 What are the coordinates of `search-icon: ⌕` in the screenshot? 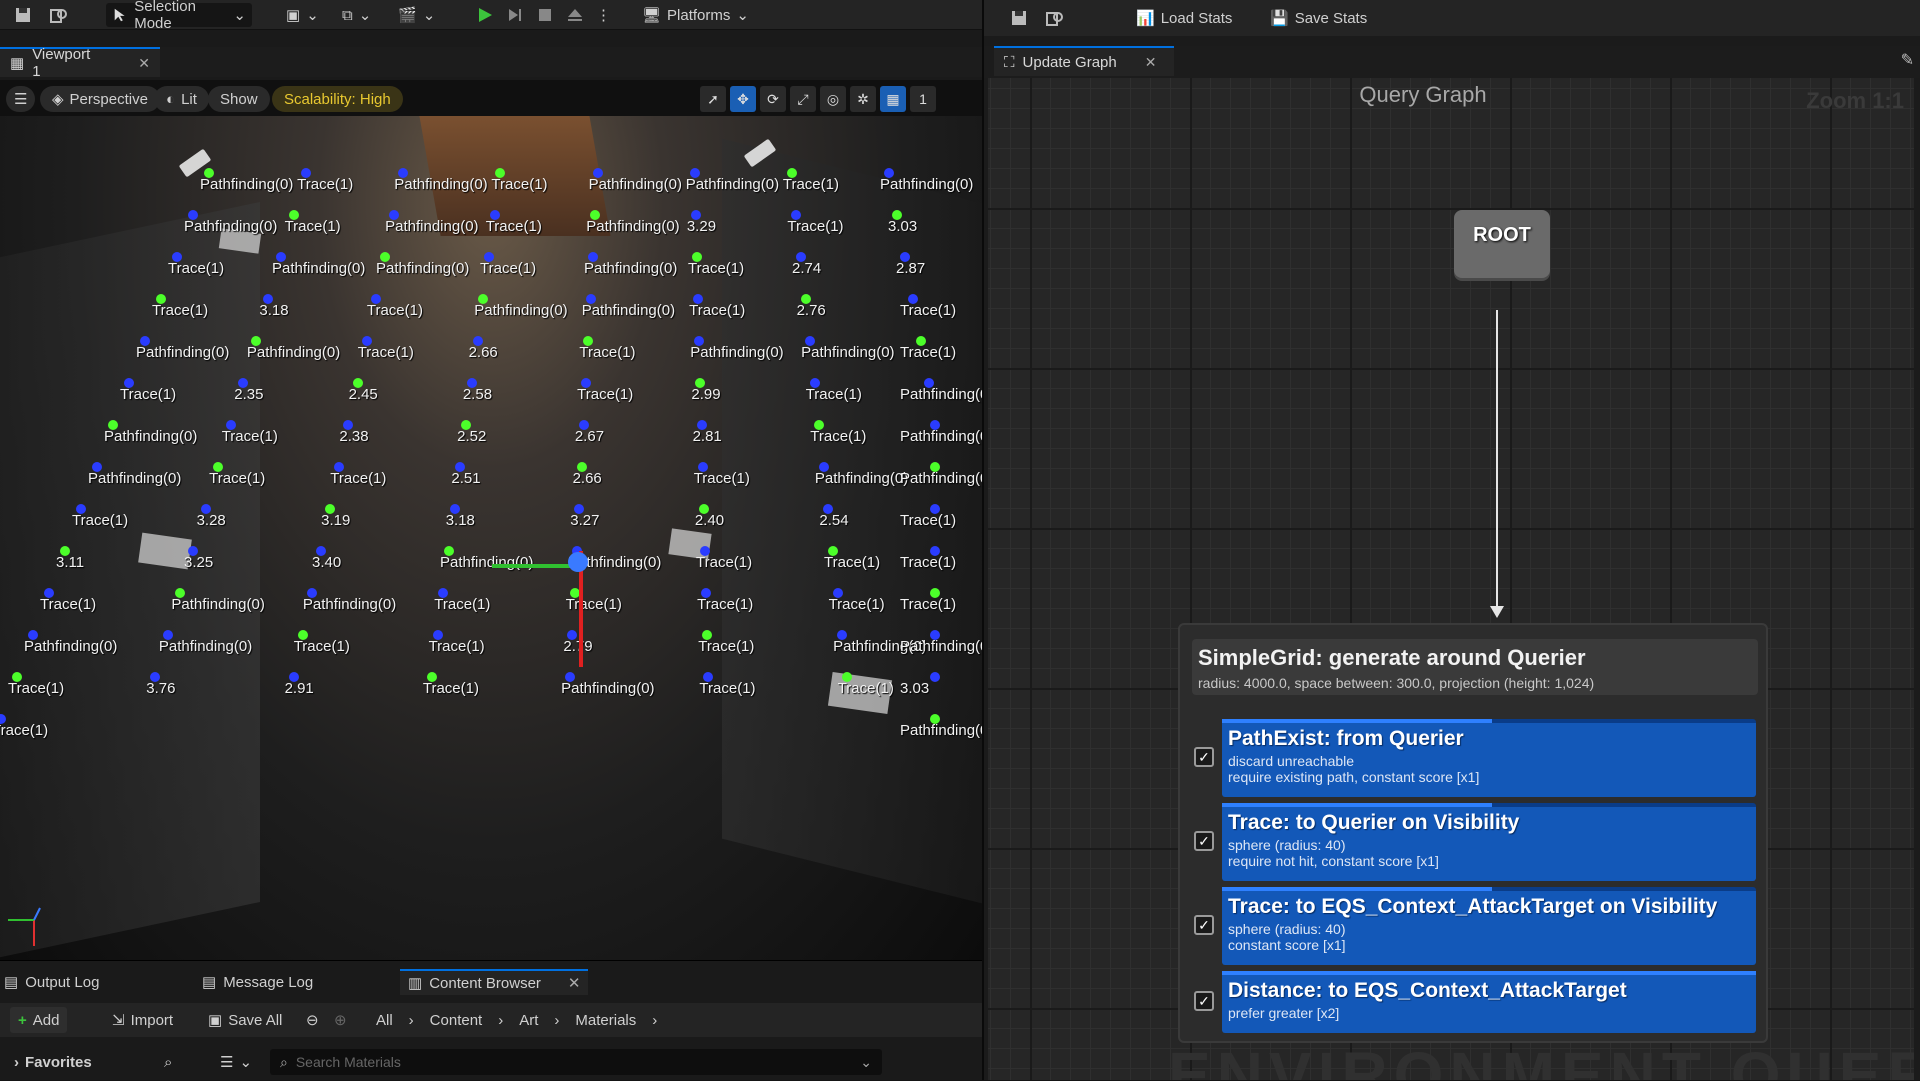 It's located at (284, 1061).